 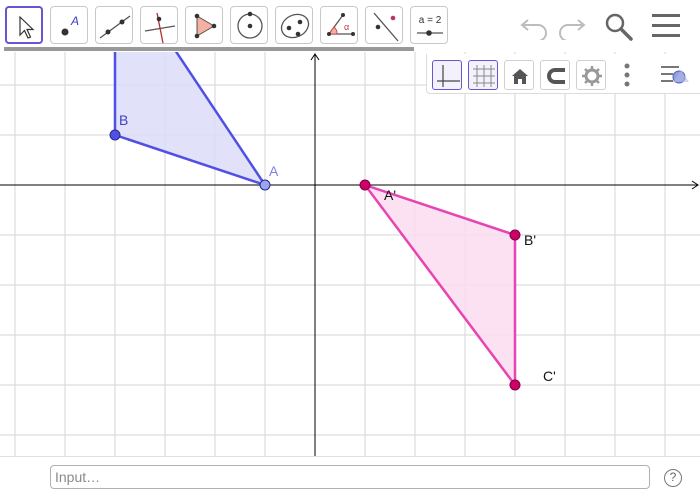 I want to click on standard-view-button, so click(x=519, y=75).